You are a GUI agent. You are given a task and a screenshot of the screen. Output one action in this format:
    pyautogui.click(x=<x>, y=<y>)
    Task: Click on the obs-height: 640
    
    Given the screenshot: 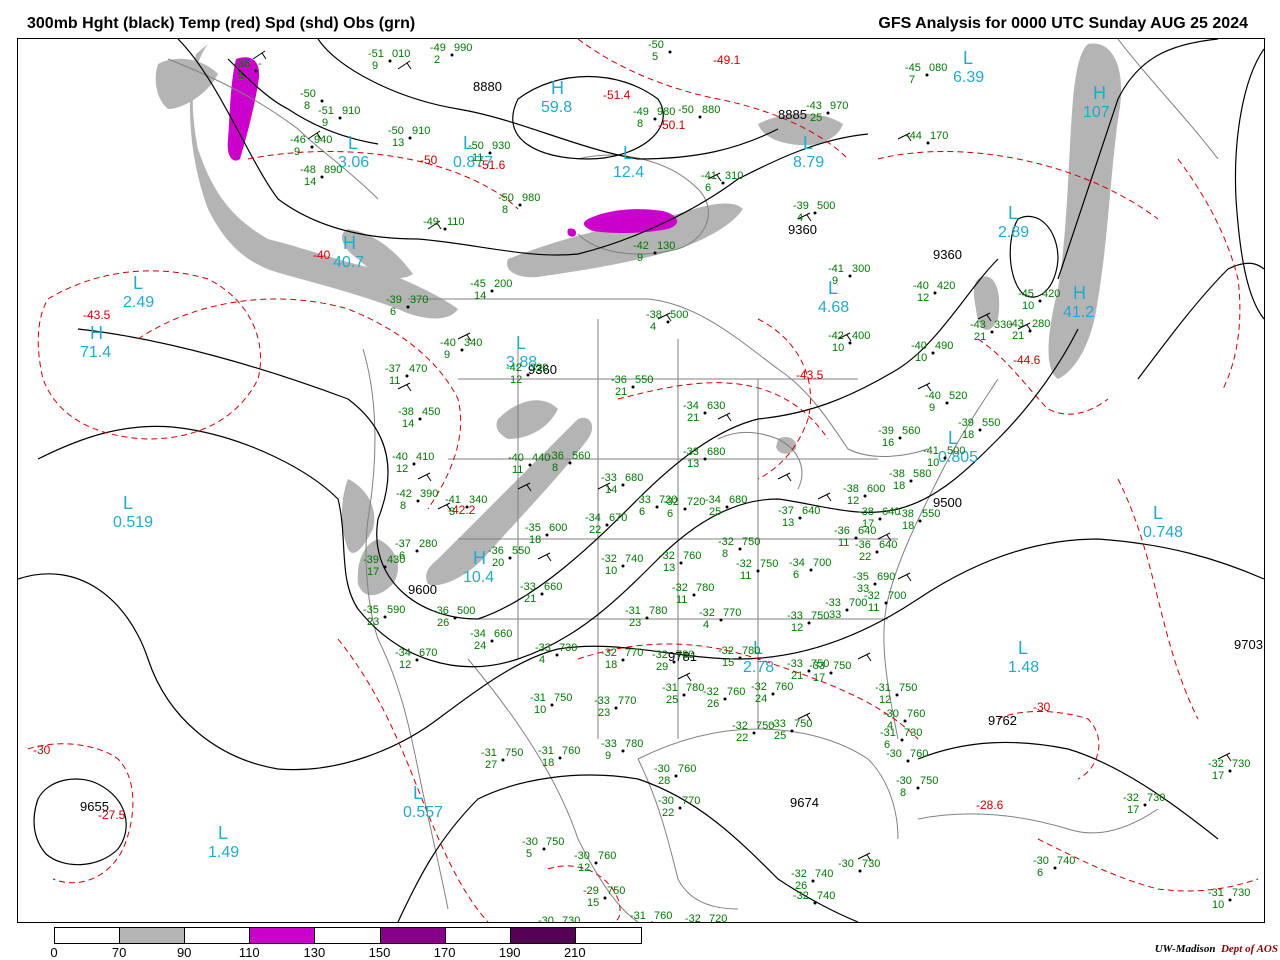 What is the action you would take?
    pyautogui.click(x=811, y=511)
    